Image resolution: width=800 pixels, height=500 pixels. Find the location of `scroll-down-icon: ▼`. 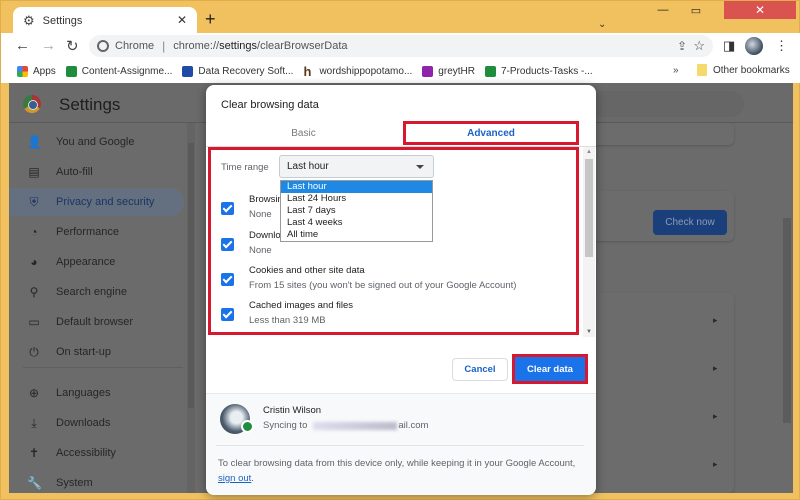

scroll-down-icon: ▼ is located at coordinates (589, 332).